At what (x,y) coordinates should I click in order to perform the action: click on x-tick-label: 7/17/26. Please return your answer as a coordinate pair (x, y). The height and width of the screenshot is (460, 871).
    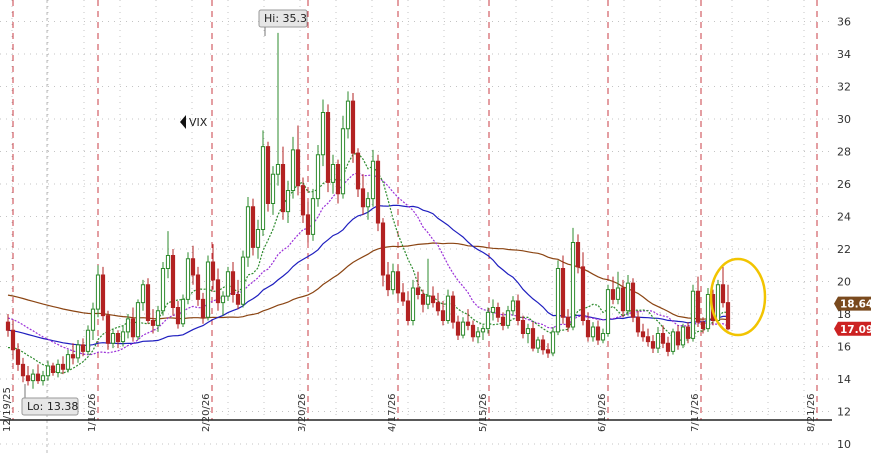
    Looking at the image, I should click on (695, 412).